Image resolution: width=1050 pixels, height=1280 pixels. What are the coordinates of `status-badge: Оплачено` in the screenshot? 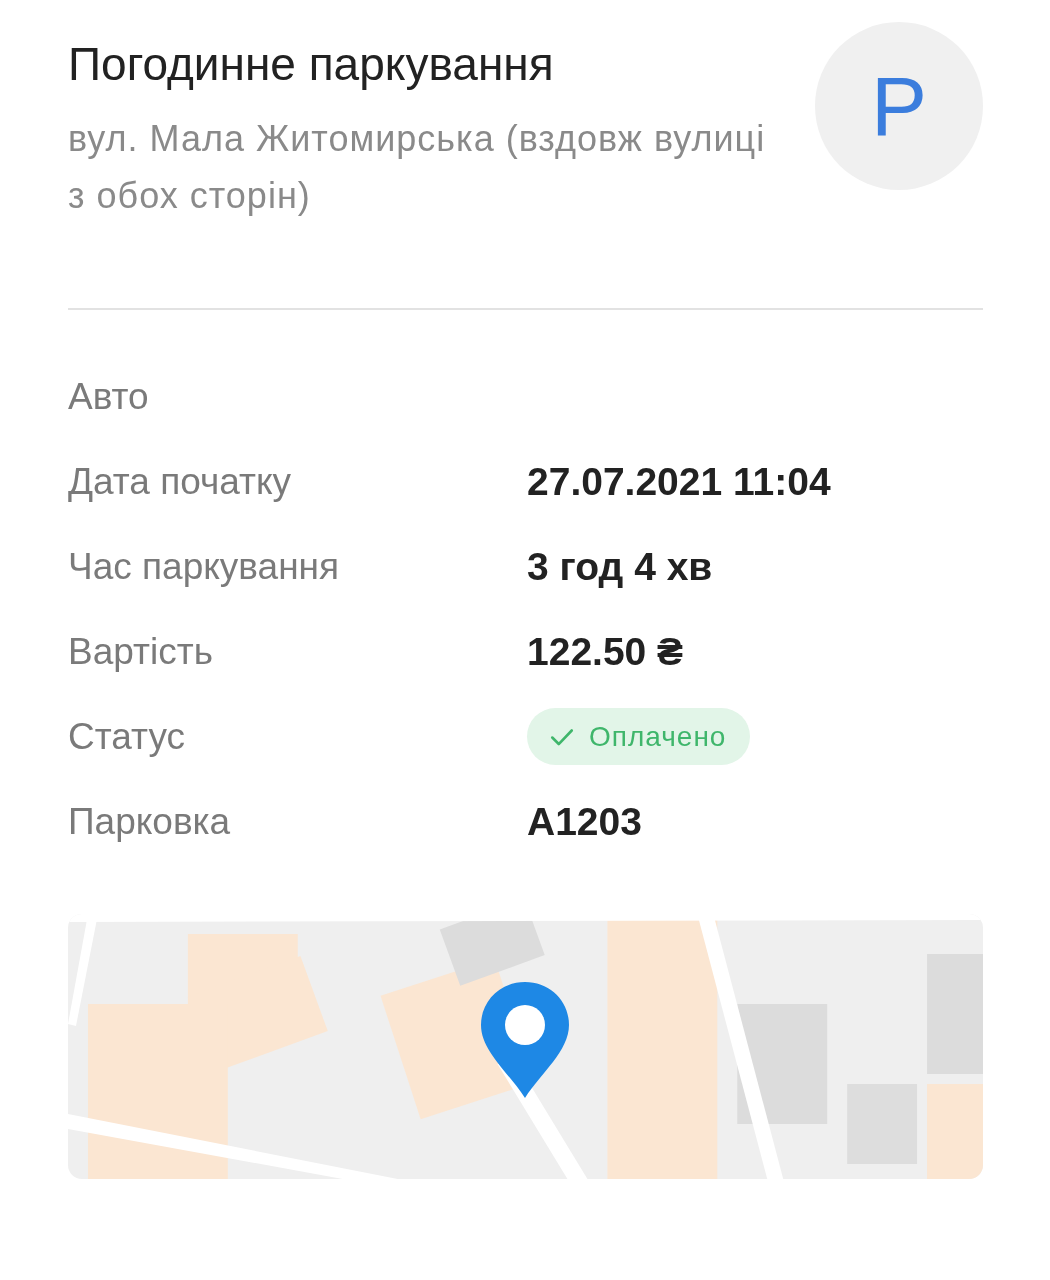 It's located at (639, 736).